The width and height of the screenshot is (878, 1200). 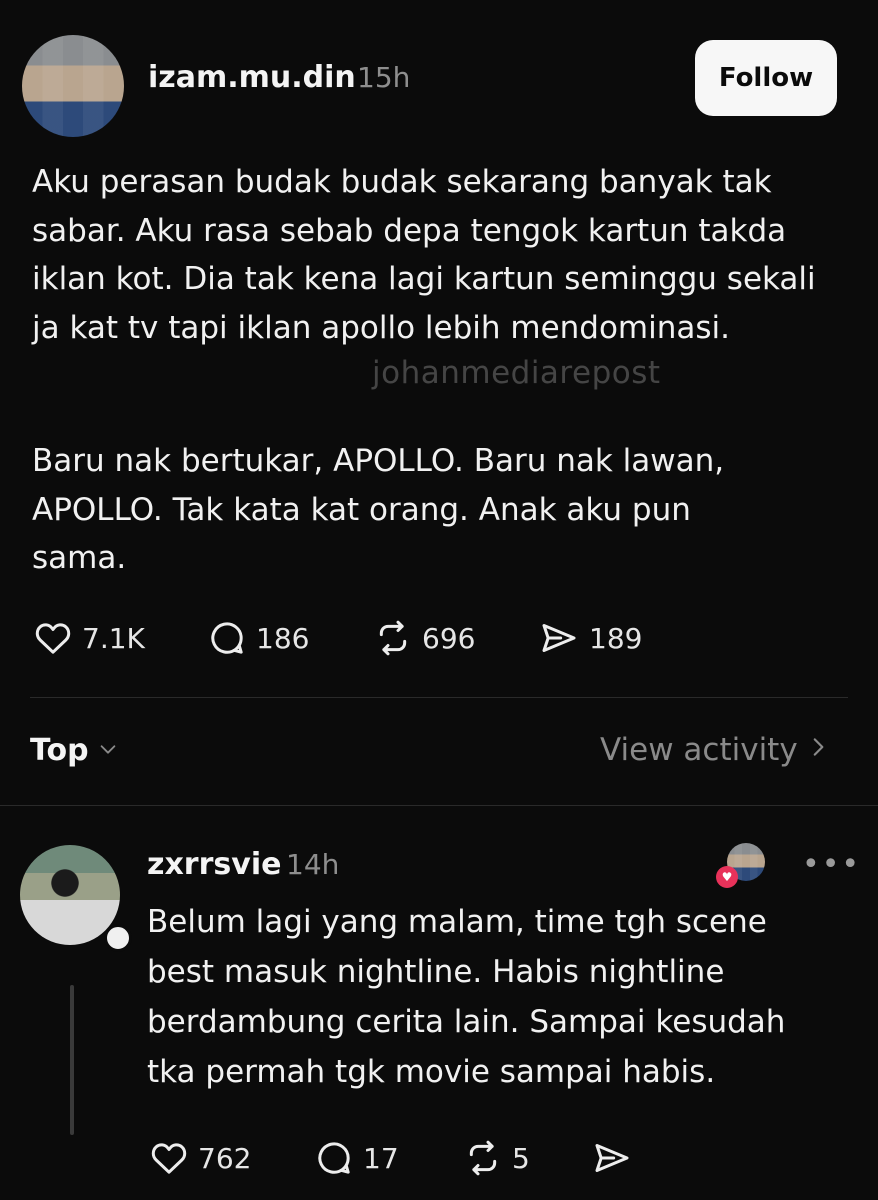 I want to click on reply-like-action: 762, so click(x=199, y=1158).